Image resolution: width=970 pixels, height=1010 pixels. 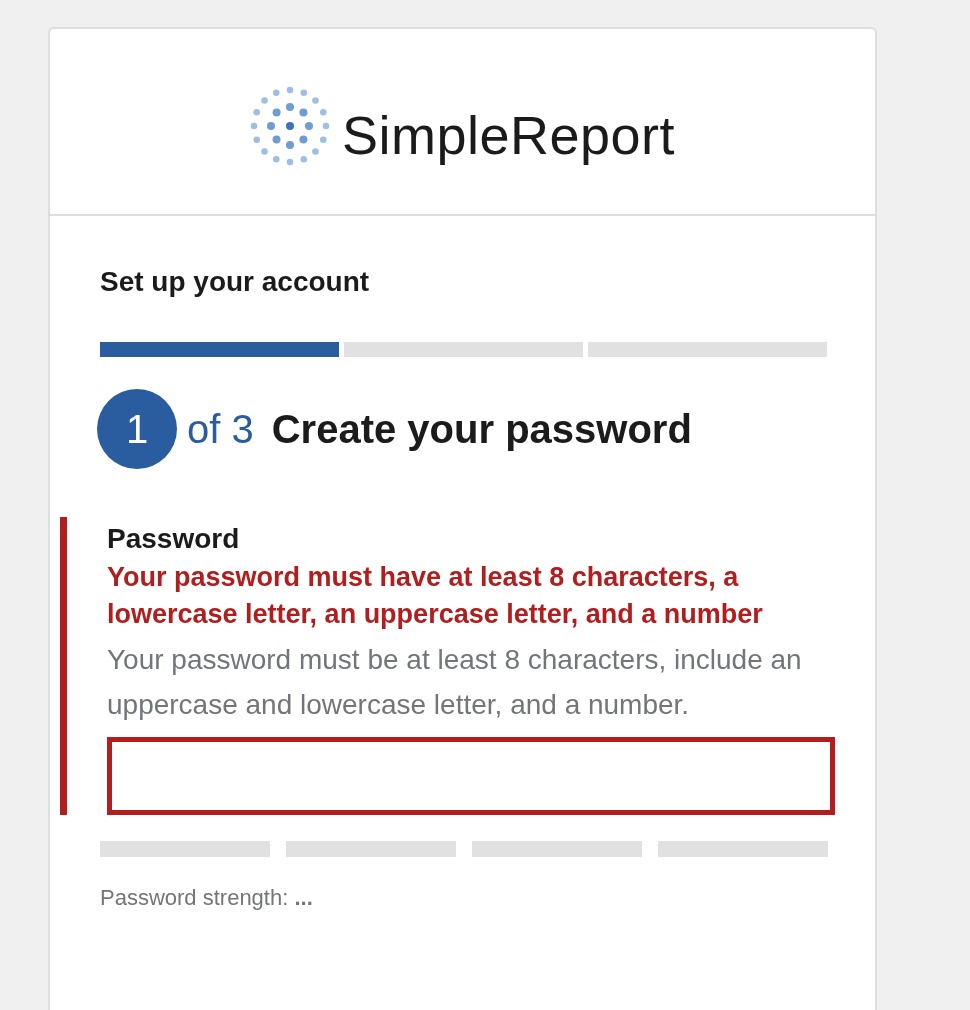 What do you see at coordinates (481, 429) in the screenshot?
I see `step-heading: Create your password` at bounding box center [481, 429].